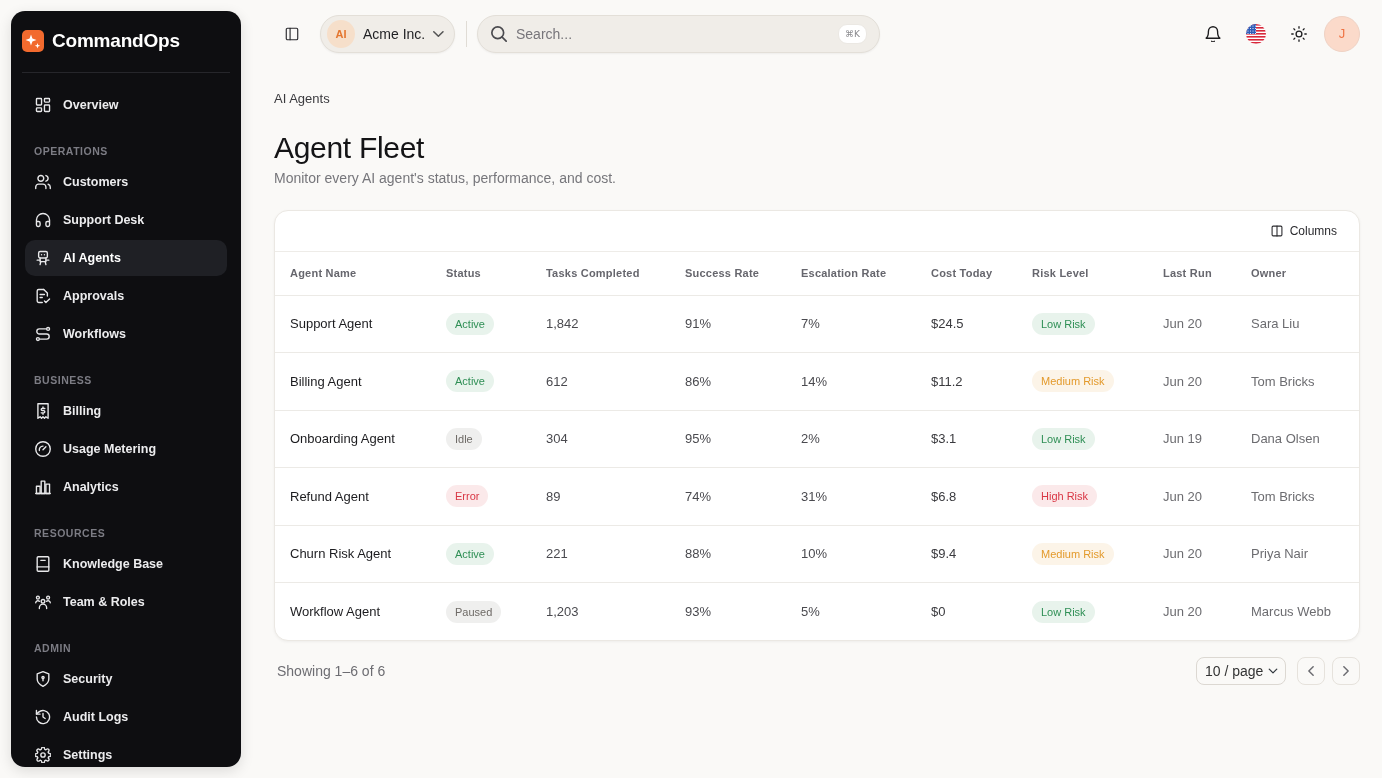 The image size is (1382, 778). What do you see at coordinates (1073, 553) in the screenshot?
I see `risk-badge: Medium Risk` at bounding box center [1073, 553].